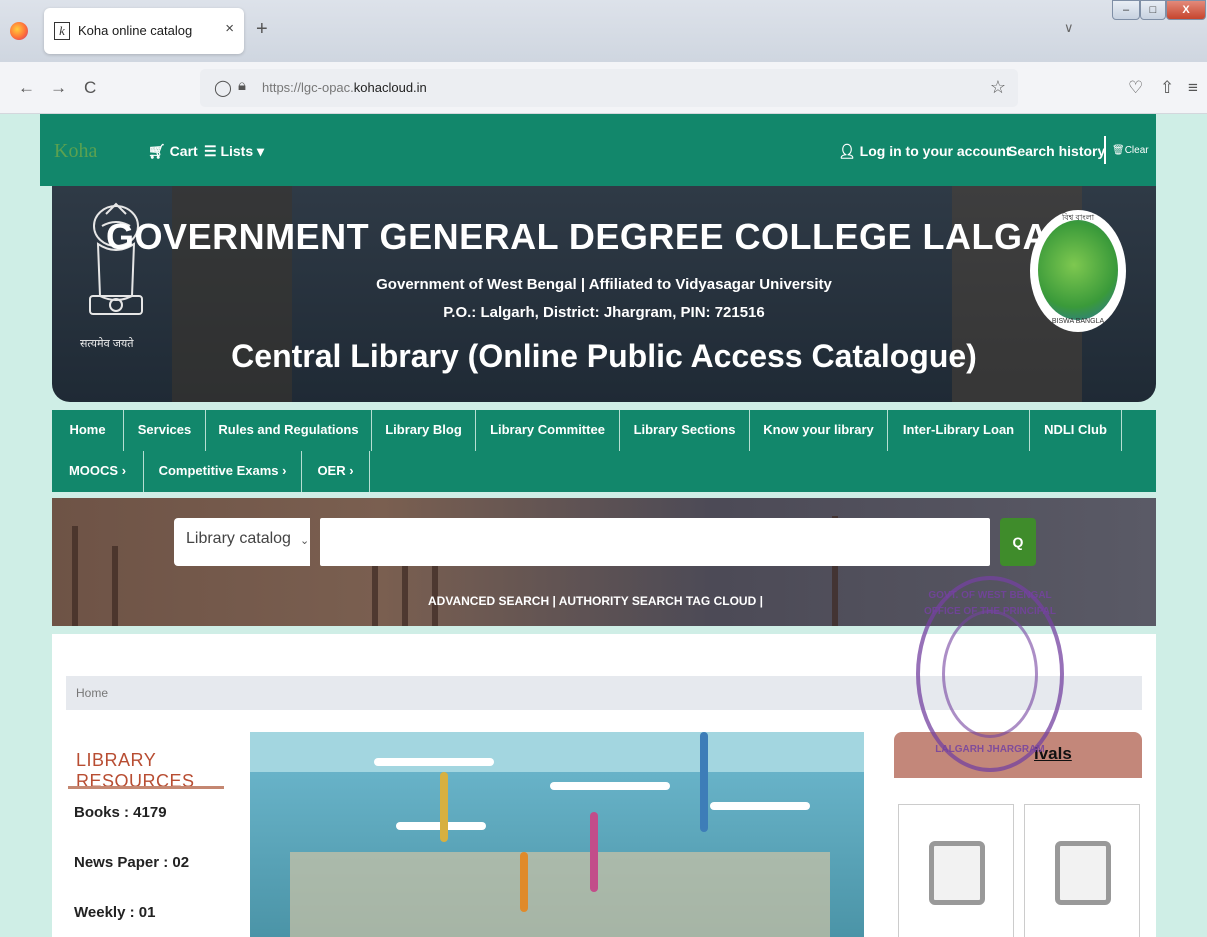 This screenshot has width=1207, height=937. I want to click on stat-weekly: Weekly : 01, so click(115, 912).